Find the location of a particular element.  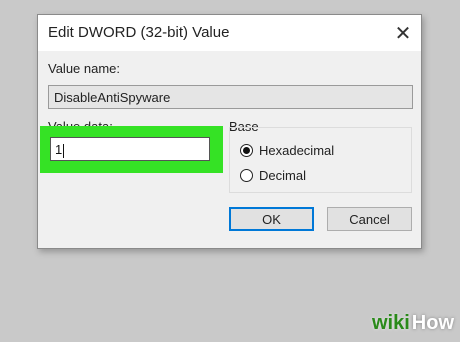

wikihow-watermark: wiki How is located at coordinates (413, 323).